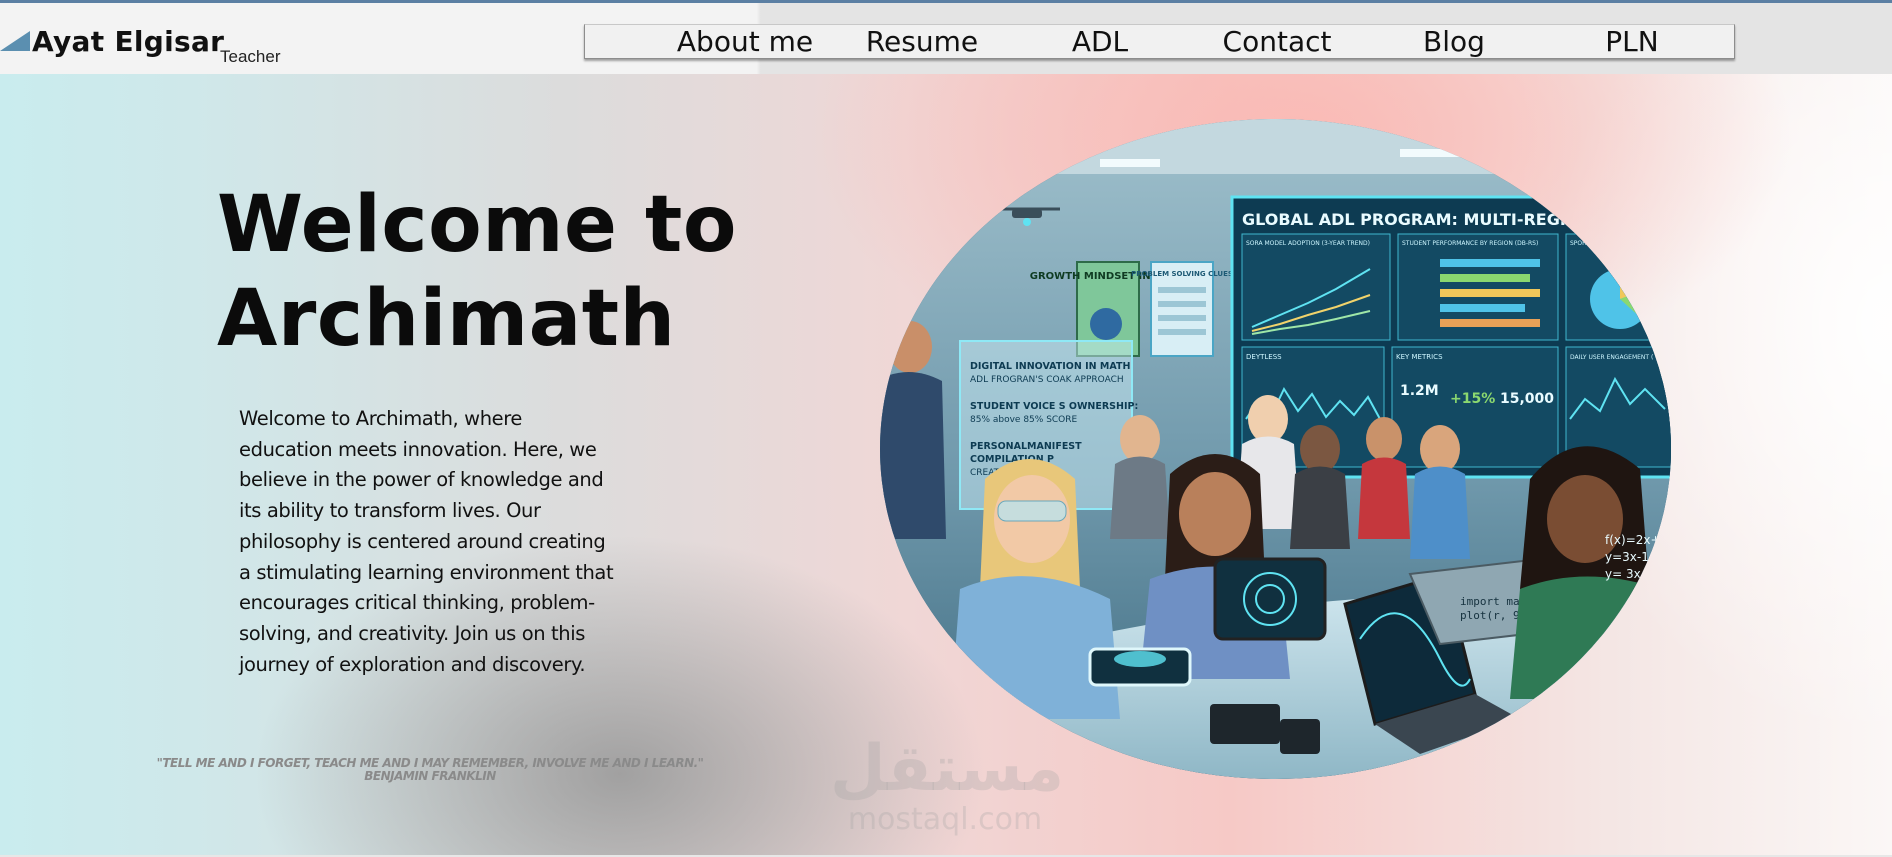 This screenshot has width=1892, height=857. What do you see at coordinates (947, 769) in the screenshot?
I see `watermark-arabic: مستقل` at bounding box center [947, 769].